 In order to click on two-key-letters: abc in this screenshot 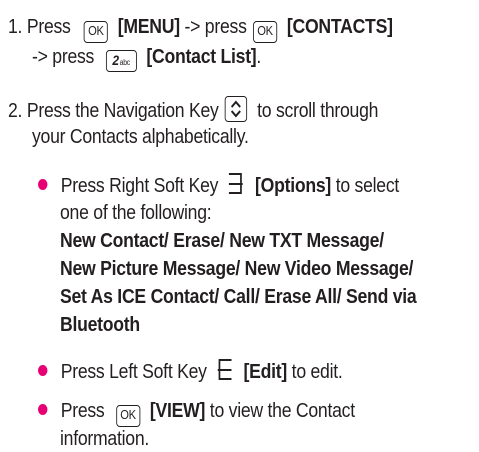, I will do `click(125, 62)`.